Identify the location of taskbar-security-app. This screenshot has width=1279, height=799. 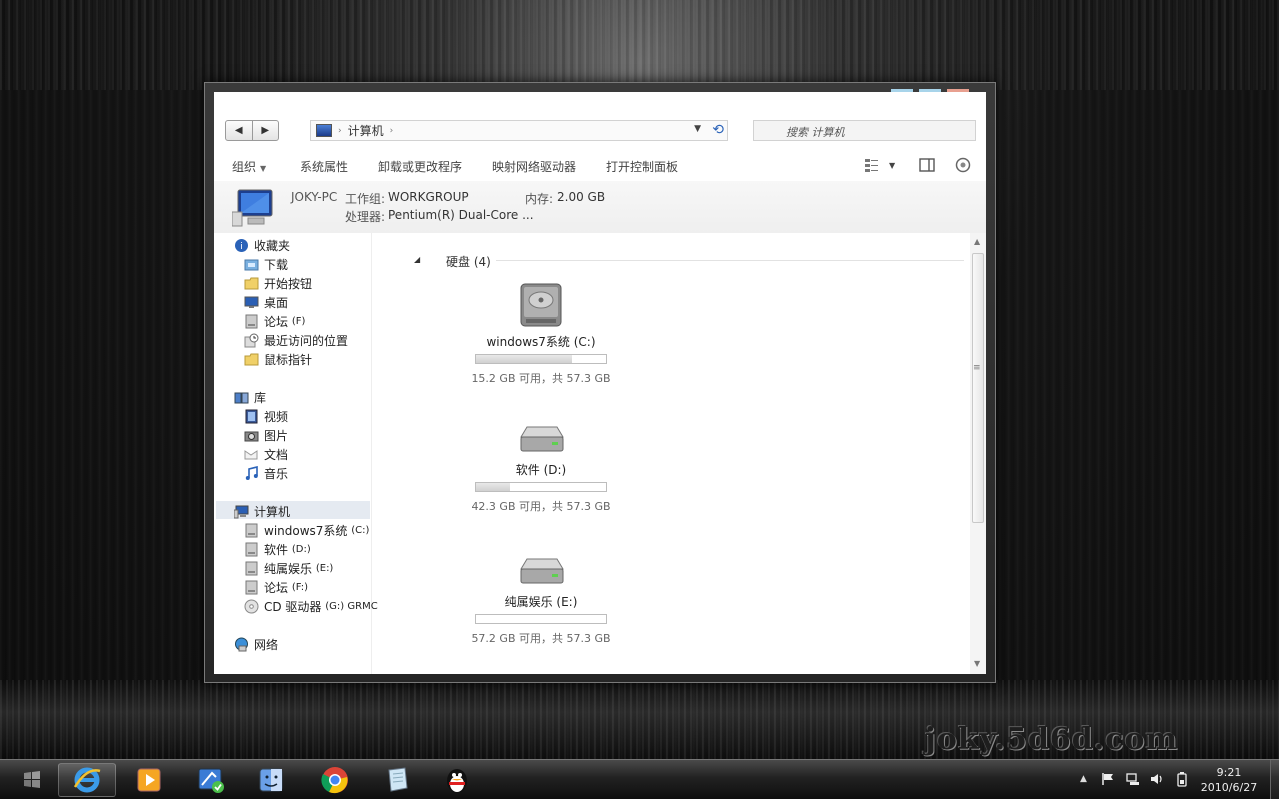
(211, 780).